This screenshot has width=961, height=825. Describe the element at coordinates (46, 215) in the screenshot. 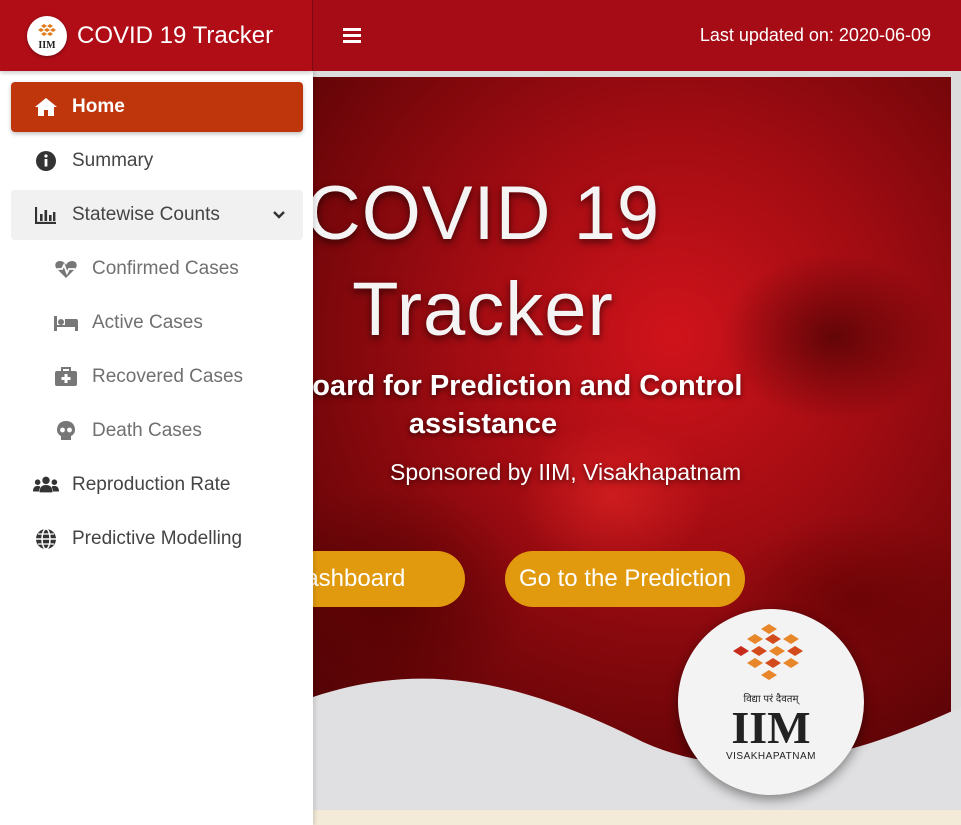

I see `bar-chart-icon` at that location.